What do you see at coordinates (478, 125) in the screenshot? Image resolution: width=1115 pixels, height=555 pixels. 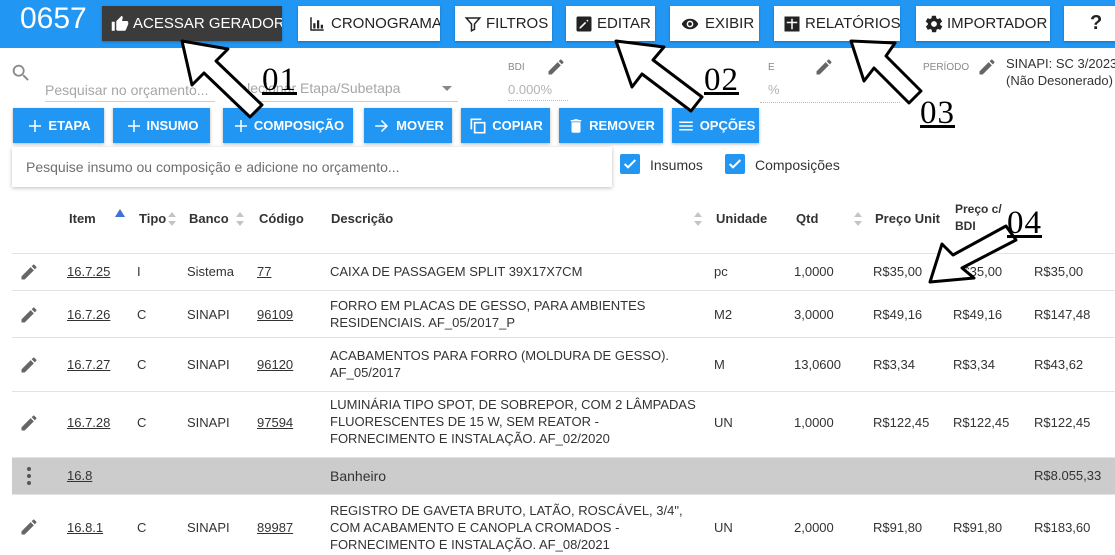 I see `copy-icon` at bounding box center [478, 125].